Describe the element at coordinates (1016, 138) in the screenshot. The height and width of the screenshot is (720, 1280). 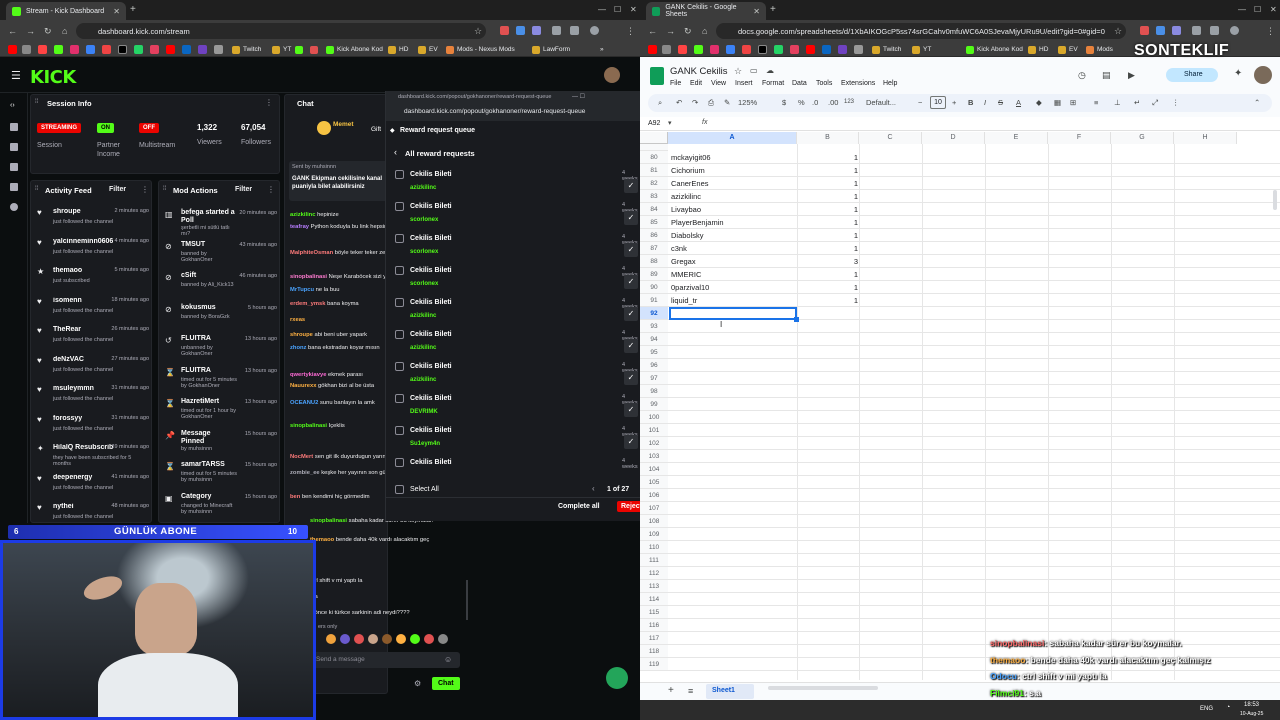
I see `column-header-e: E` at that location.